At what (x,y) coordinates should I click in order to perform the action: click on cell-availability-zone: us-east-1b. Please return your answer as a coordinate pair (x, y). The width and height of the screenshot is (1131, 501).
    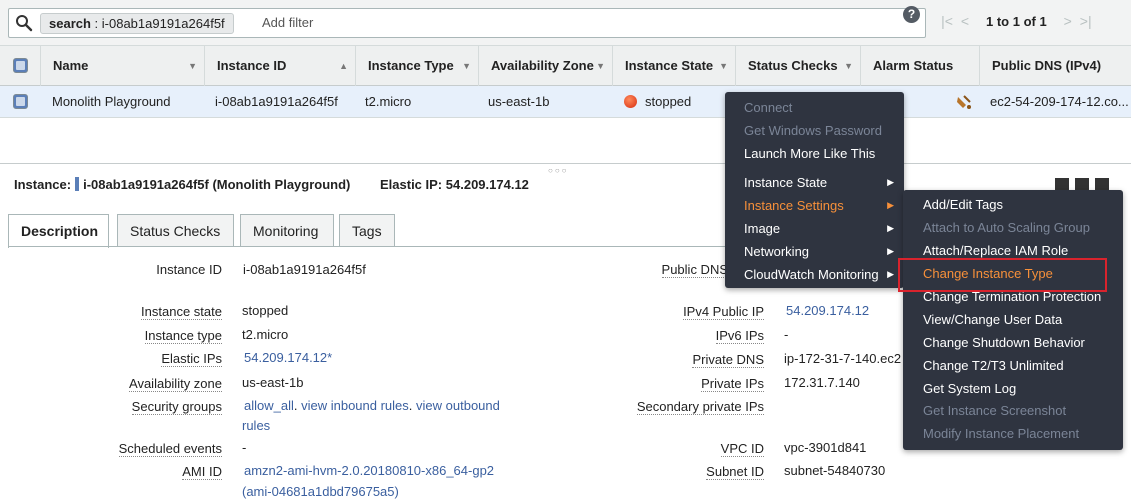
    Looking at the image, I should click on (519, 101).